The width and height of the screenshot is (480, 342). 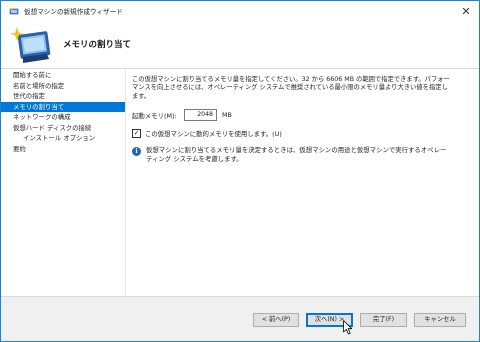 I want to click on window-title: 仮想マシンの新規作成ウィザード, so click(x=73, y=12).